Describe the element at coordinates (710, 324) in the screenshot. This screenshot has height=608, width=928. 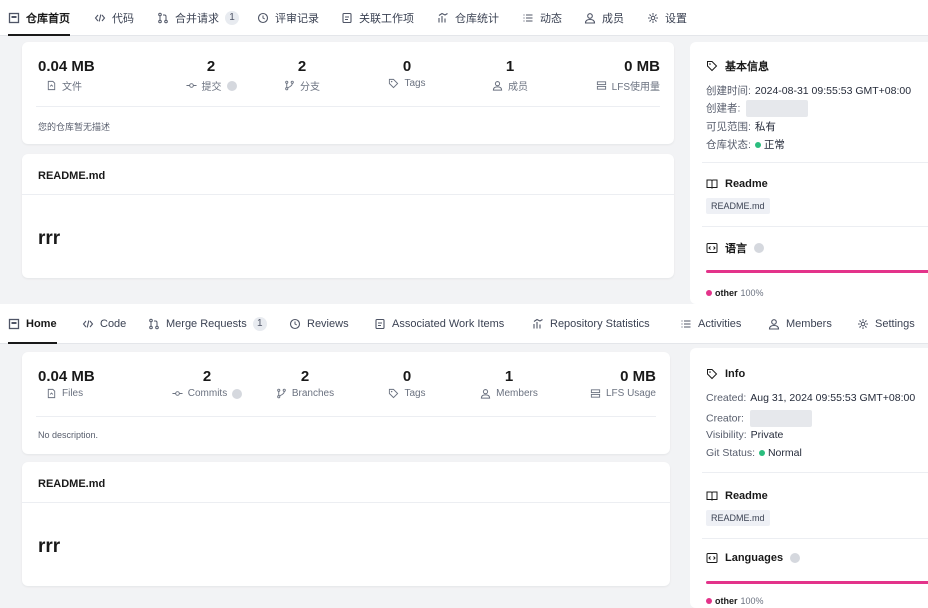
I see `tab-activities: Activities` at that location.